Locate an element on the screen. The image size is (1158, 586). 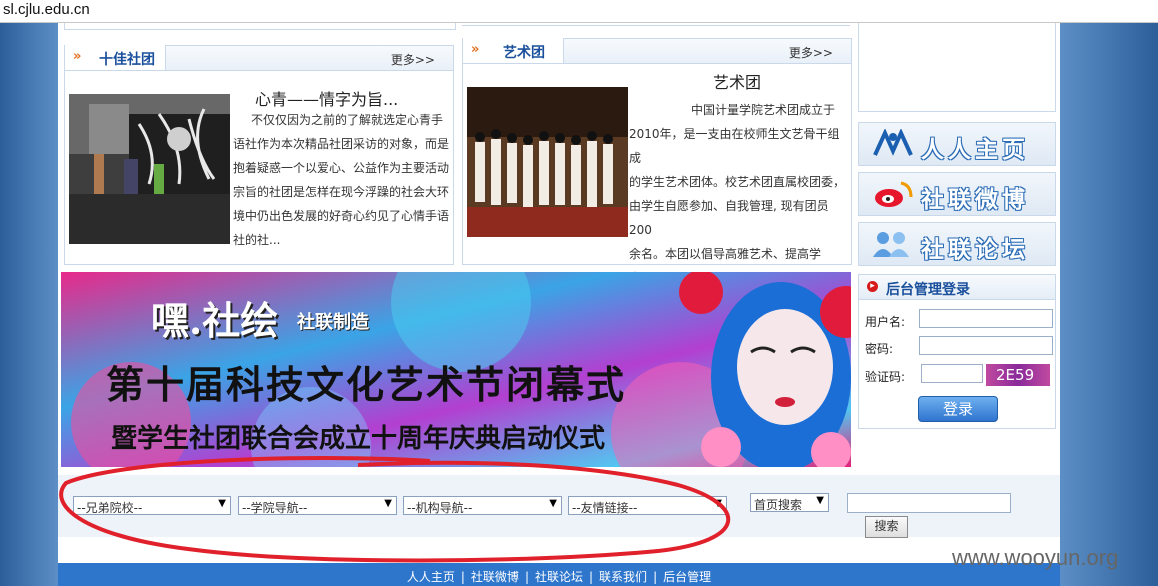
panel-header: » 艺术团 更多>> is located at coordinates (657, 51).